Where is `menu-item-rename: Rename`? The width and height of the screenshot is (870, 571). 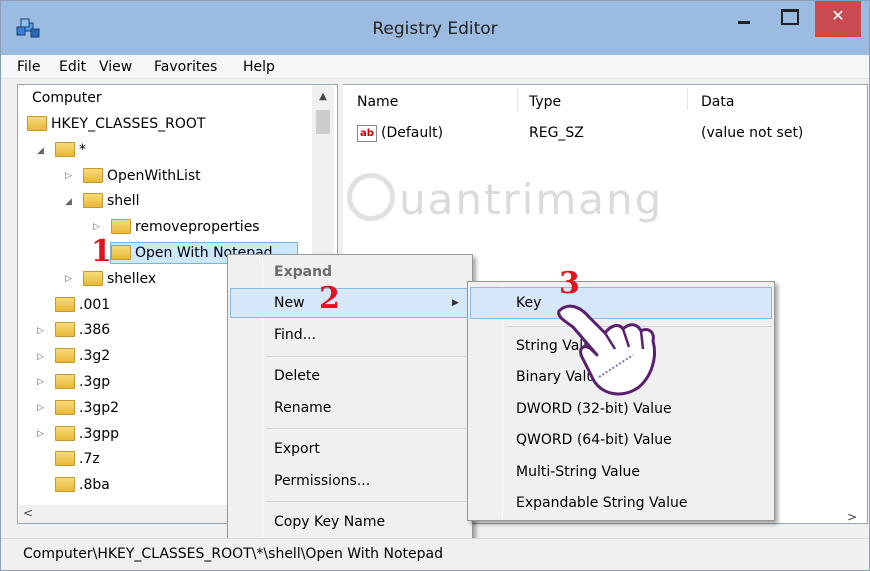
menu-item-rename: Rename is located at coordinates (302, 408).